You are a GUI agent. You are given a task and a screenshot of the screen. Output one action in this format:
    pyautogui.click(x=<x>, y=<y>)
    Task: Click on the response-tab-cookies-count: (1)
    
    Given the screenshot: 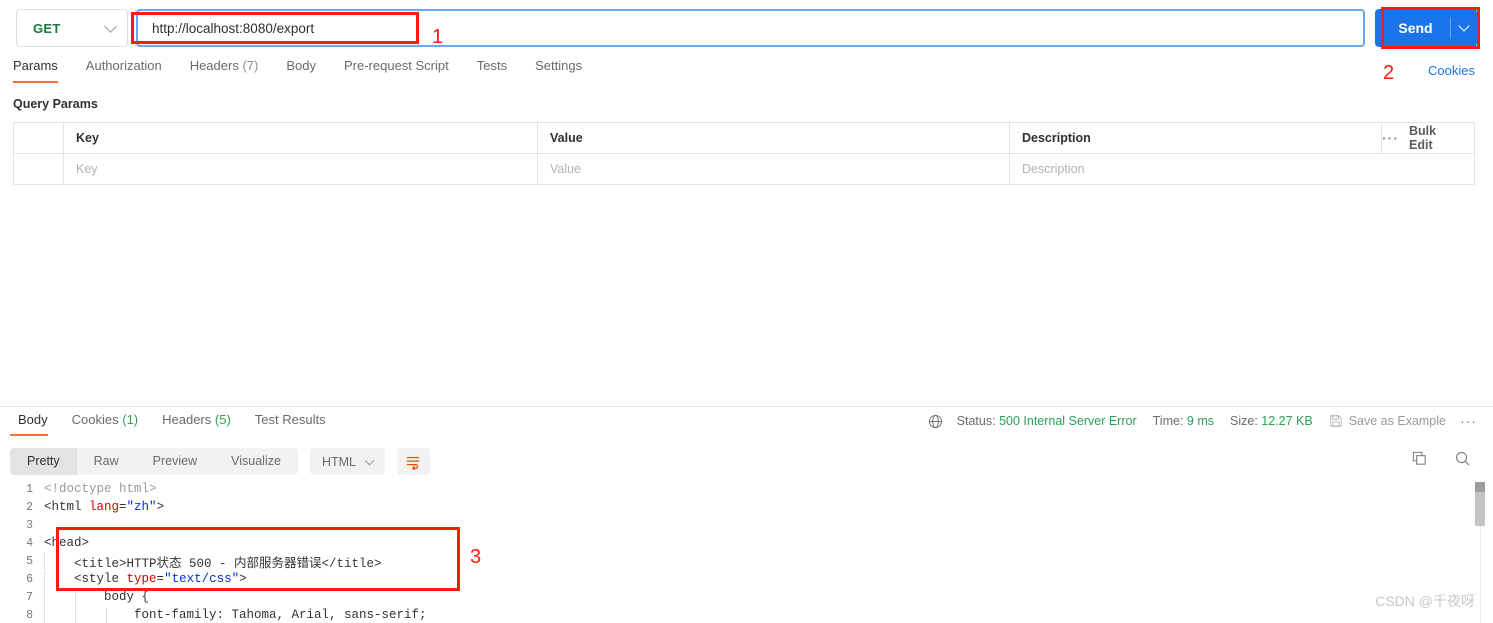 What is the action you would take?
    pyautogui.click(x=130, y=419)
    